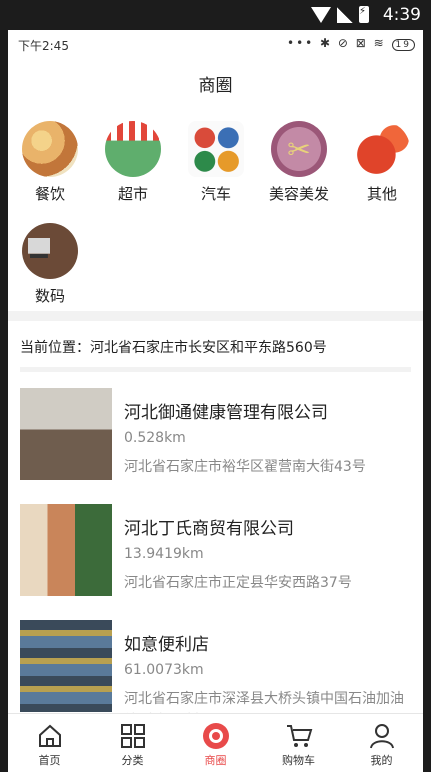 The image size is (431, 772). I want to click on signal-icon, so click(345, 14).